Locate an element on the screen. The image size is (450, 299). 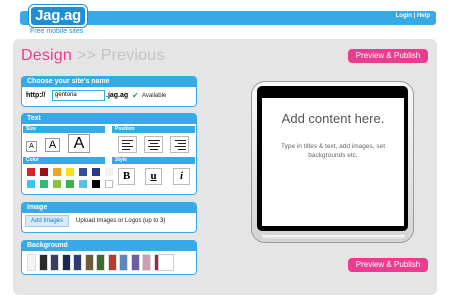
style-label: Style is located at coordinates (153, 160).